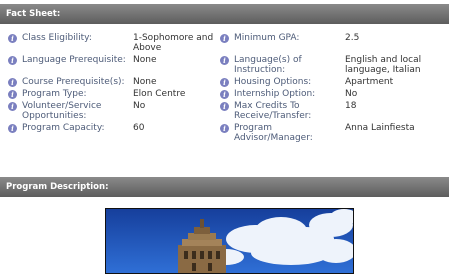 The width and height of the screenshot is (449, 274). Describe the element at coordinates (139, 128) in the screenshot. I see `fact-value-program-capacity: 60` at that location.